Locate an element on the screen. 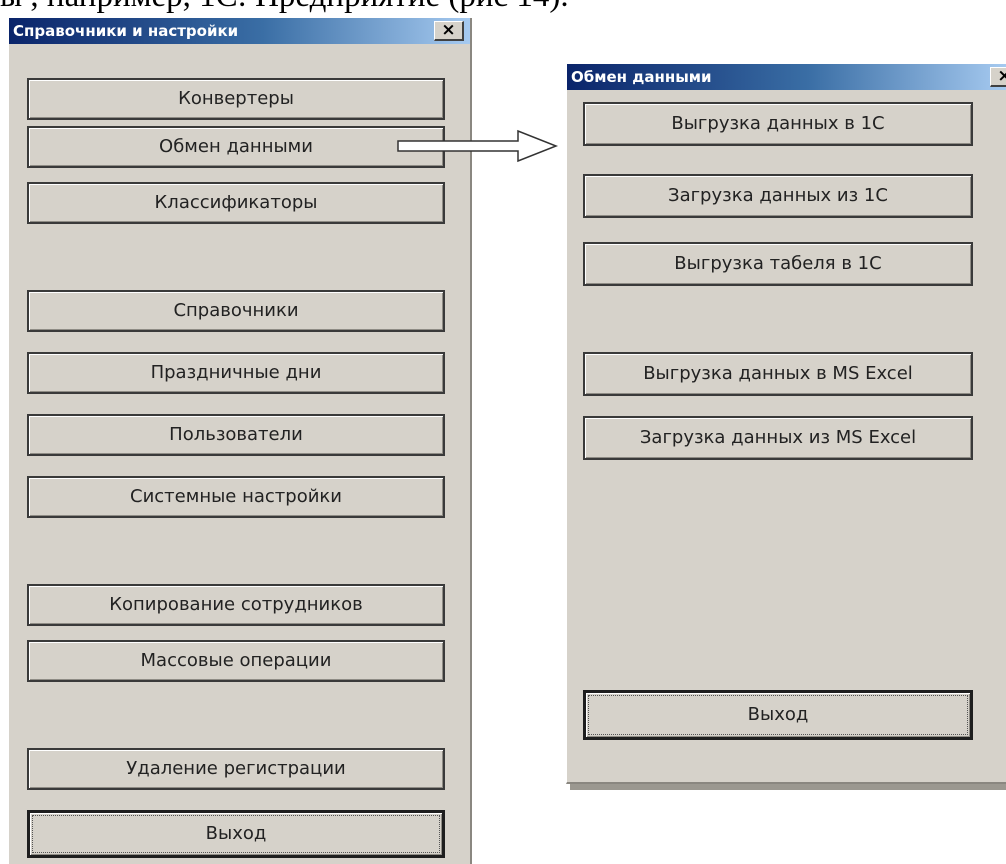 This screenshot has height=864, width=1006. settings-window-titlebar: Справочники и настройки × is located at coordinates (239, 31).